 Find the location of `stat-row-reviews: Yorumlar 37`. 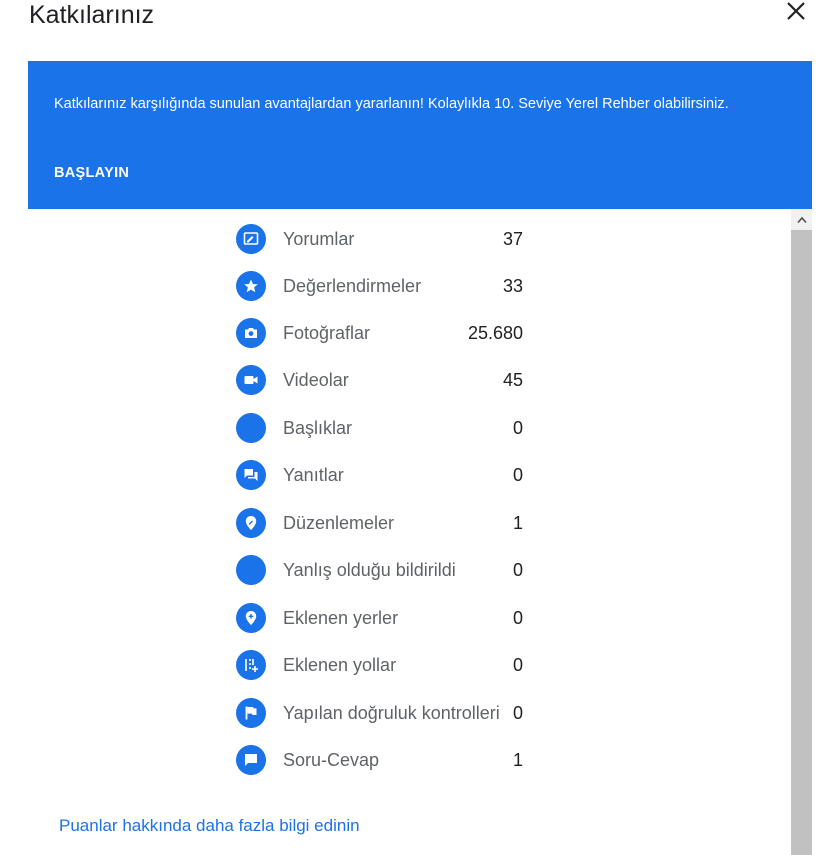

stat-row-reviews: Yorumlar 37 is located at coordinates (381, 239).